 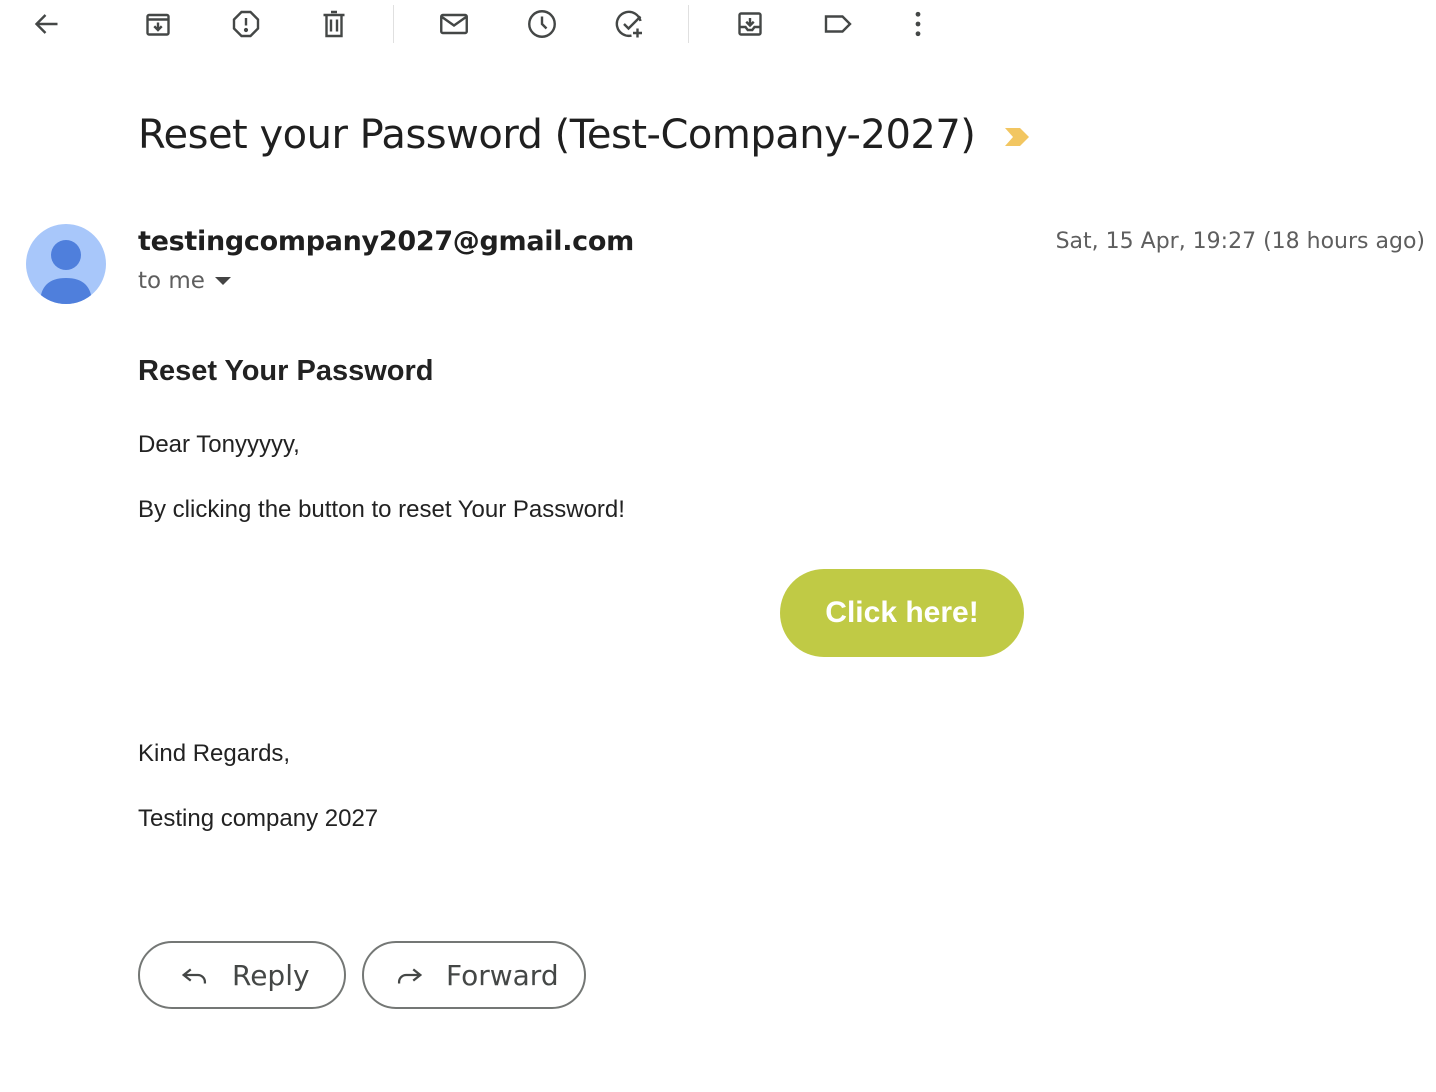 I want to click on back-arrow-icon, so click(x=46, y=24).